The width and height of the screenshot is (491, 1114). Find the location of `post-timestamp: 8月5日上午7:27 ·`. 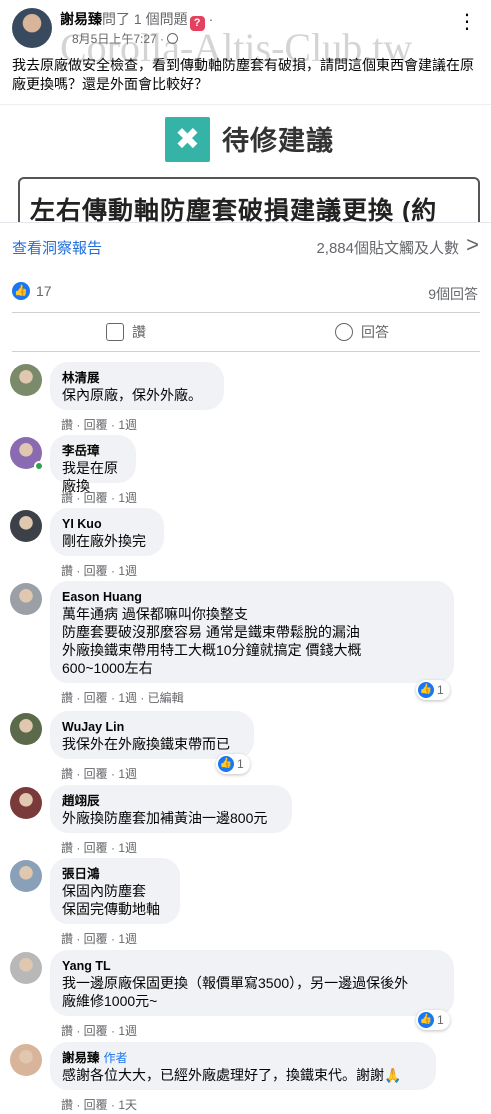

post-timestamp: 8月5日上午7:27 · is located at coordinates (125, 38).